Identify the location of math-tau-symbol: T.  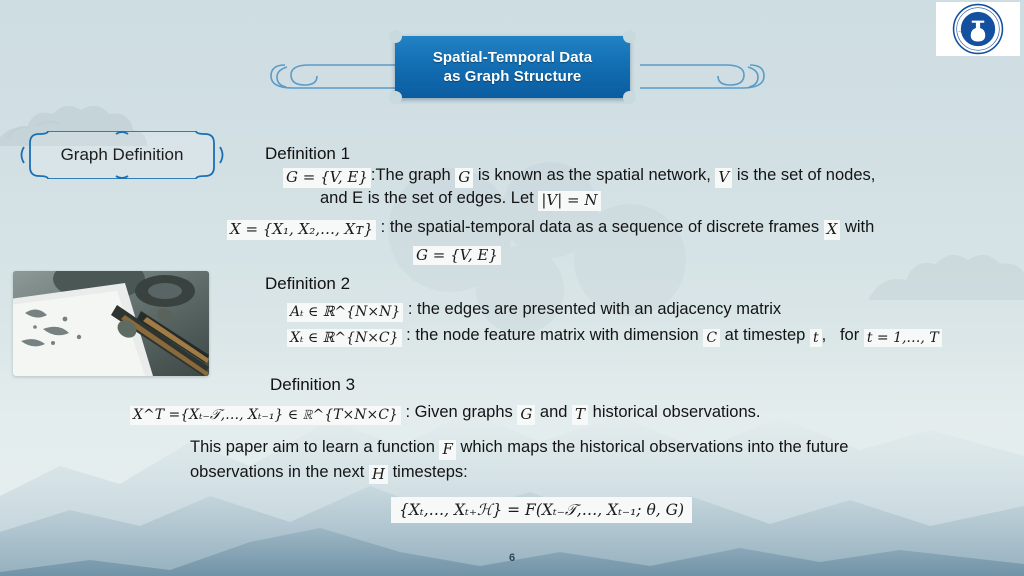
(580, 415).